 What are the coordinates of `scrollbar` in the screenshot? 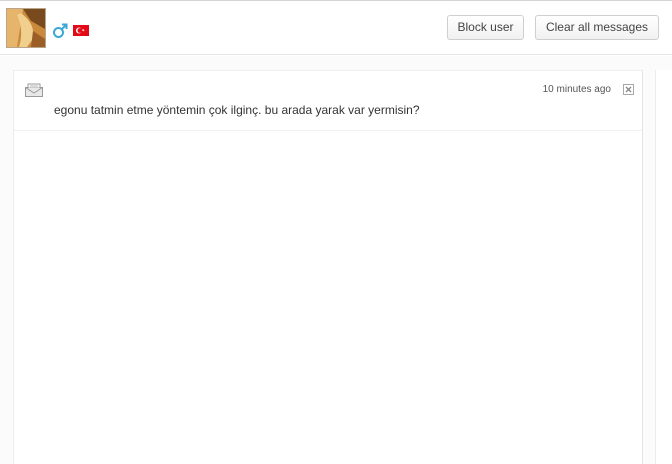 It's located at (663, 267).